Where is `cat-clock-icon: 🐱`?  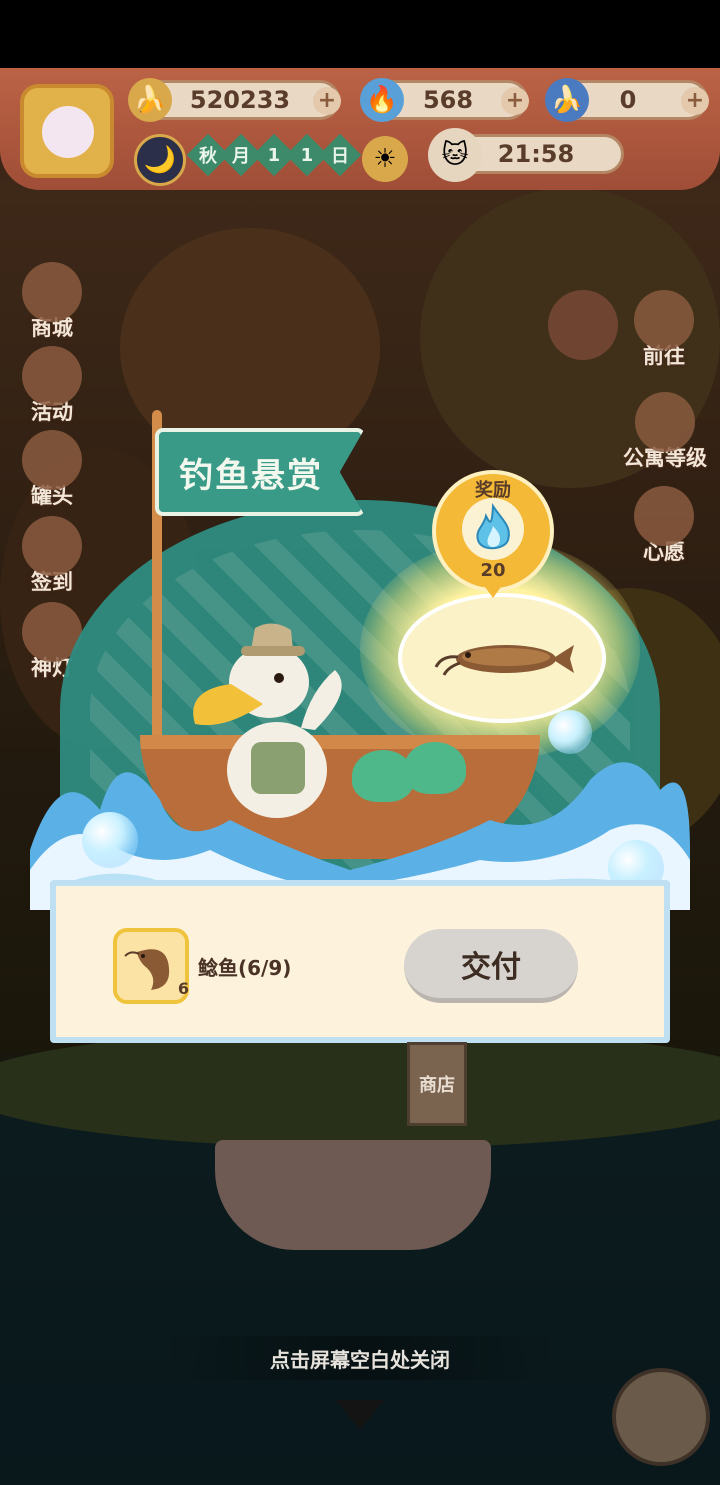 cat-clock-icon: 🐱 is located at coordinates (455, 155).